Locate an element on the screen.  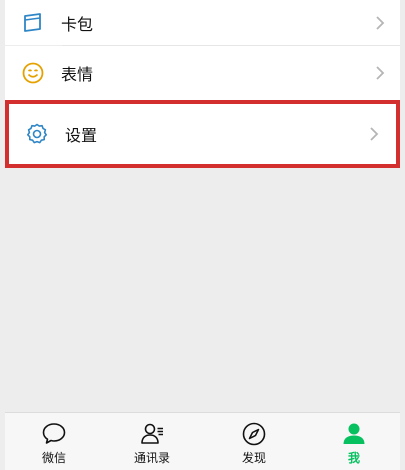
gear-icon is located at coordinates (37, 134).